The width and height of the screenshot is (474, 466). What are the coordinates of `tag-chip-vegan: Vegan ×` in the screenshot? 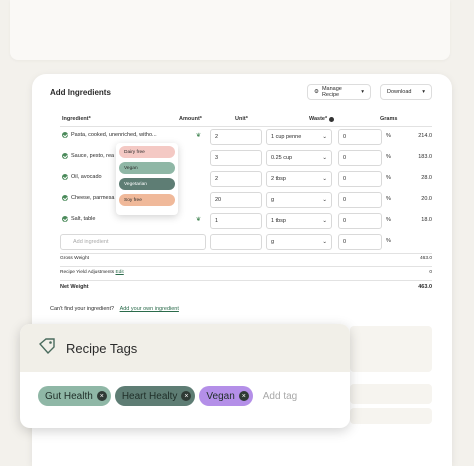 It's located at (226, 396).